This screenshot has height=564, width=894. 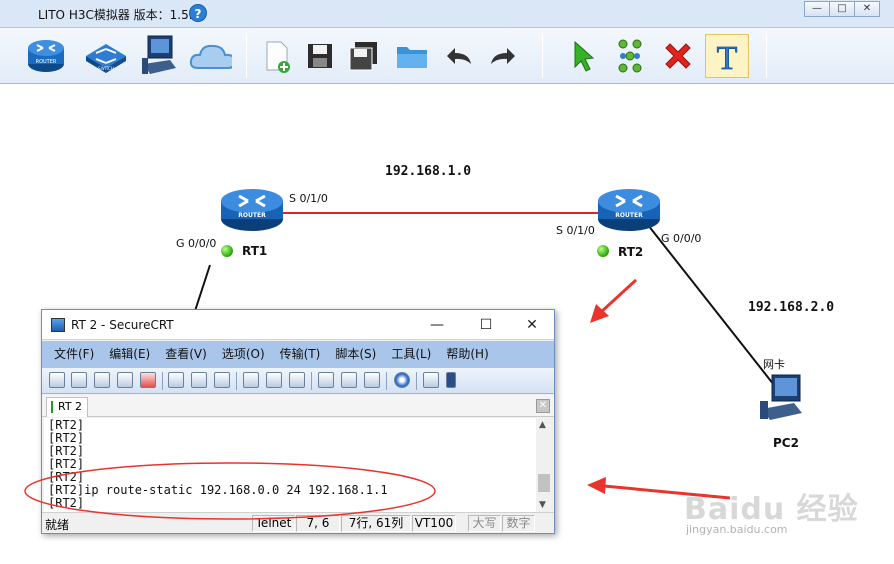 I want to click on status-terminal-type: VT100, so click(x=434, y=523).